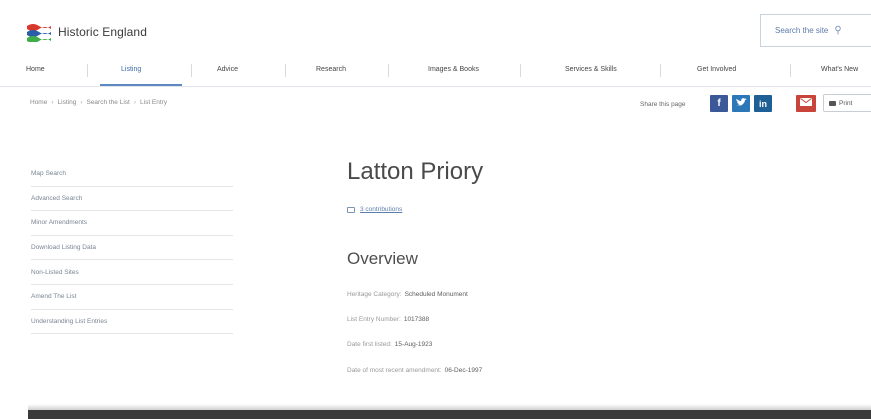  I want to click on breadcrumb: Home › Listing › Search the List › List Entry, so click(98, 102).